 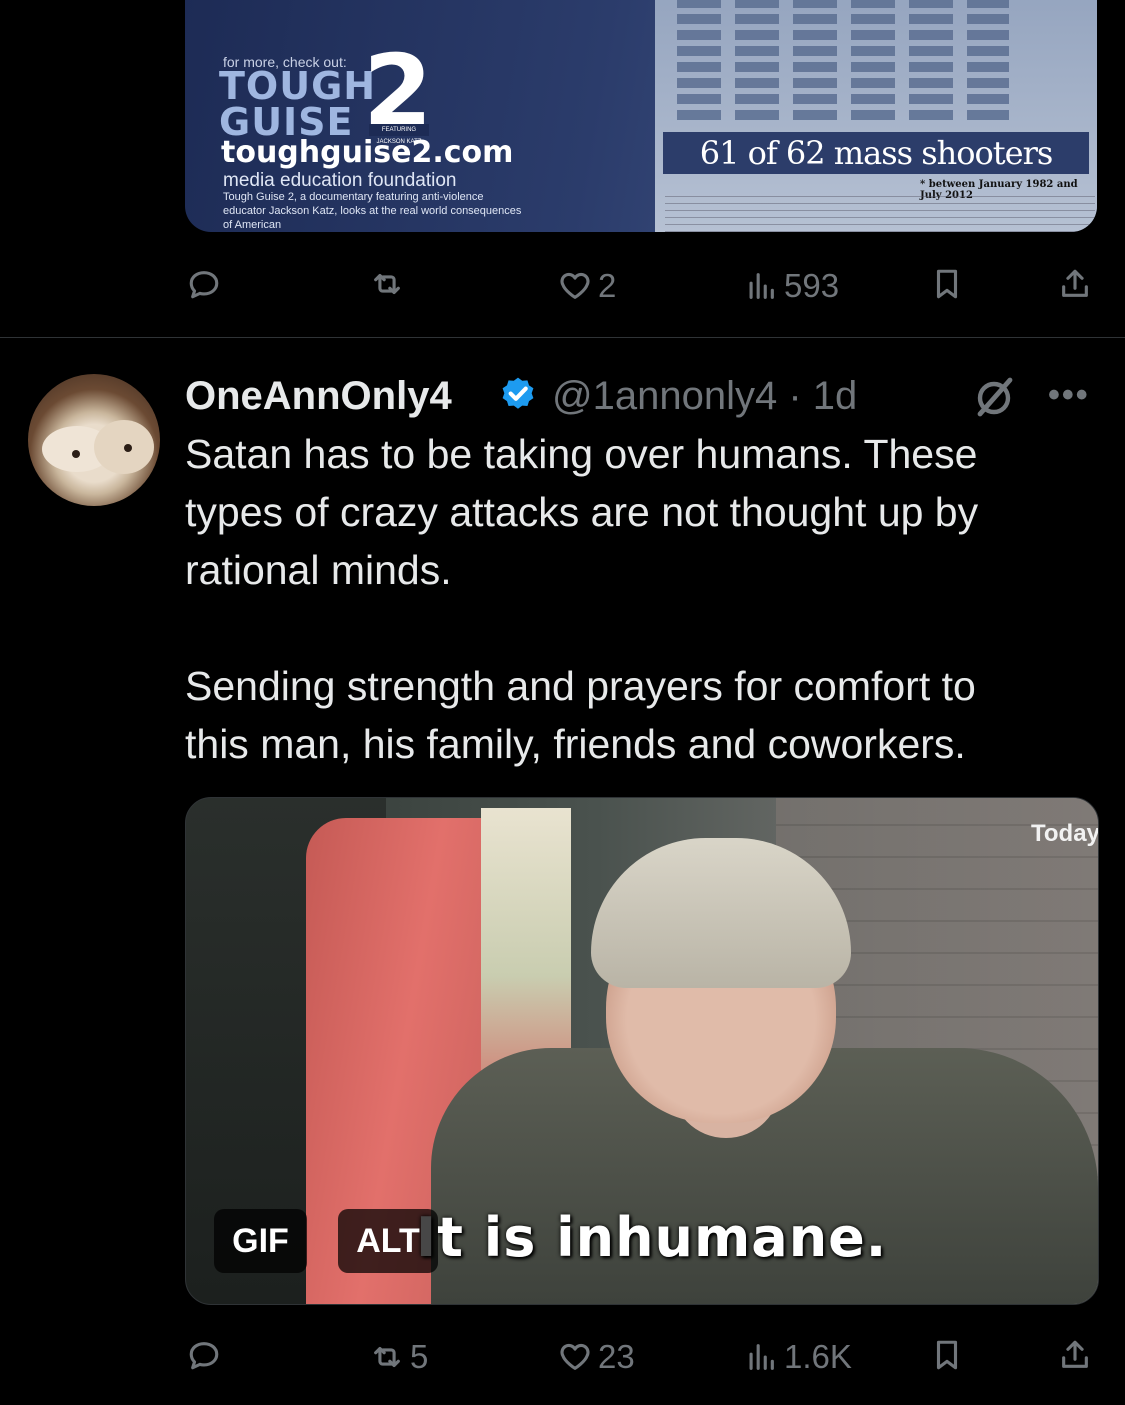 I want to click on alt-text-badge: ALT, so click(x=388, y=1241).